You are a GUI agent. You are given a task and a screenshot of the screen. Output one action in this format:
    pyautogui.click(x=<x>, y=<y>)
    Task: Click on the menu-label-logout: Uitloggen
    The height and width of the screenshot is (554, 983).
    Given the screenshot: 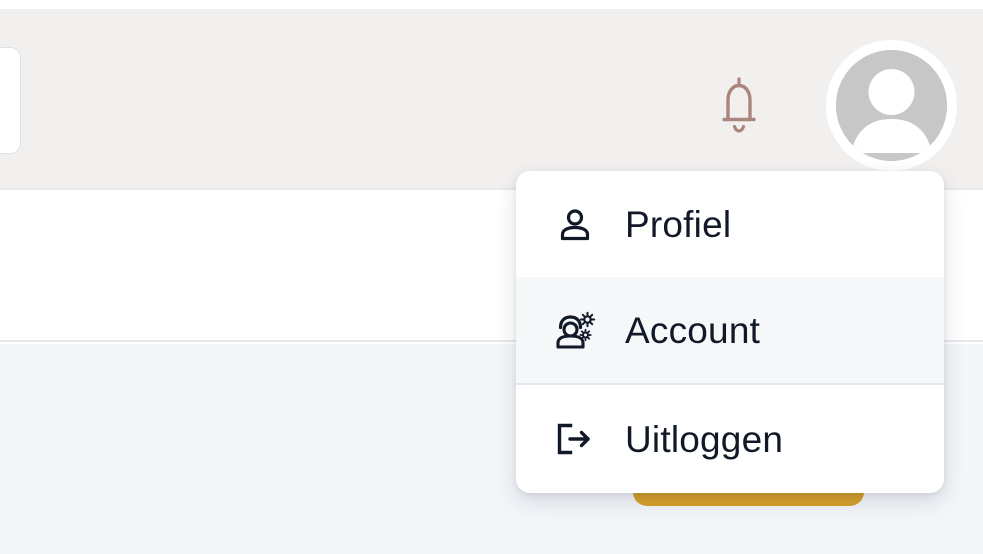 What is the action you would take?
    pyautogui.click(x=704, y=439)
    